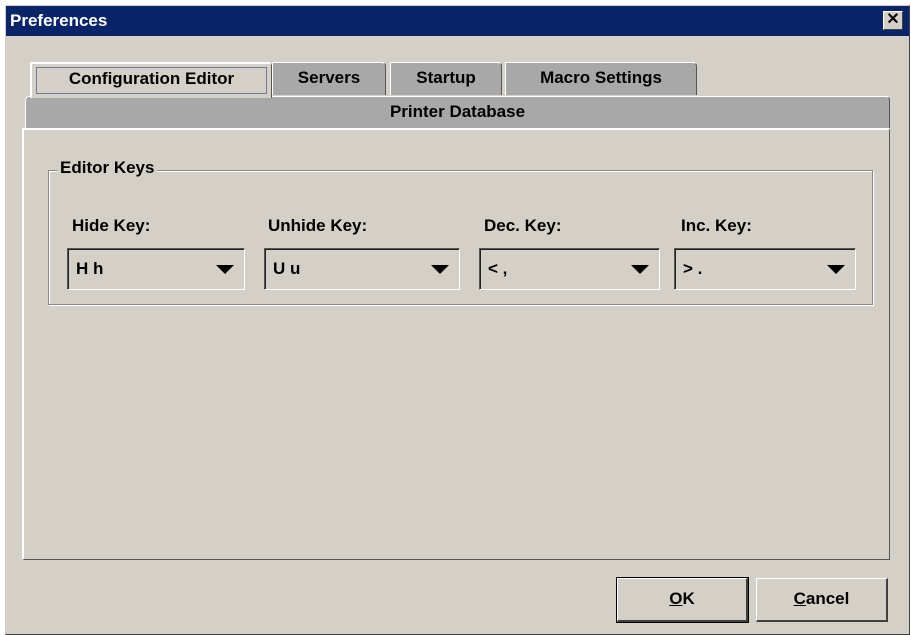 The image size is (911, 635). What do you see at coordinates (716, 225) in the screenshot?
I see `inc-key-label: Inc. Key:` at bounding box center [716, 225].